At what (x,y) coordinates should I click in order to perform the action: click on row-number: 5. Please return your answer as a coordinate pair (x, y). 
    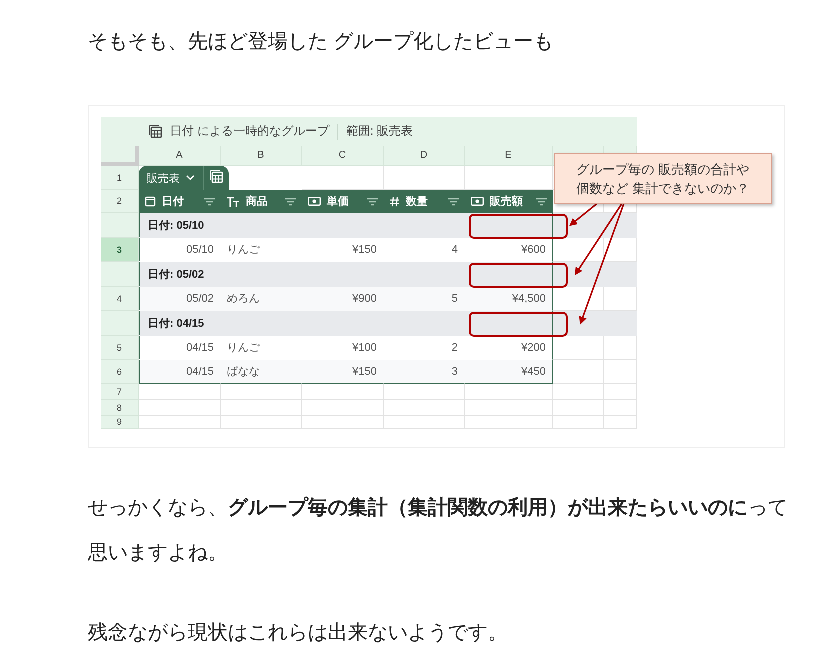
    Looking at the image, I should click on (120, 348).